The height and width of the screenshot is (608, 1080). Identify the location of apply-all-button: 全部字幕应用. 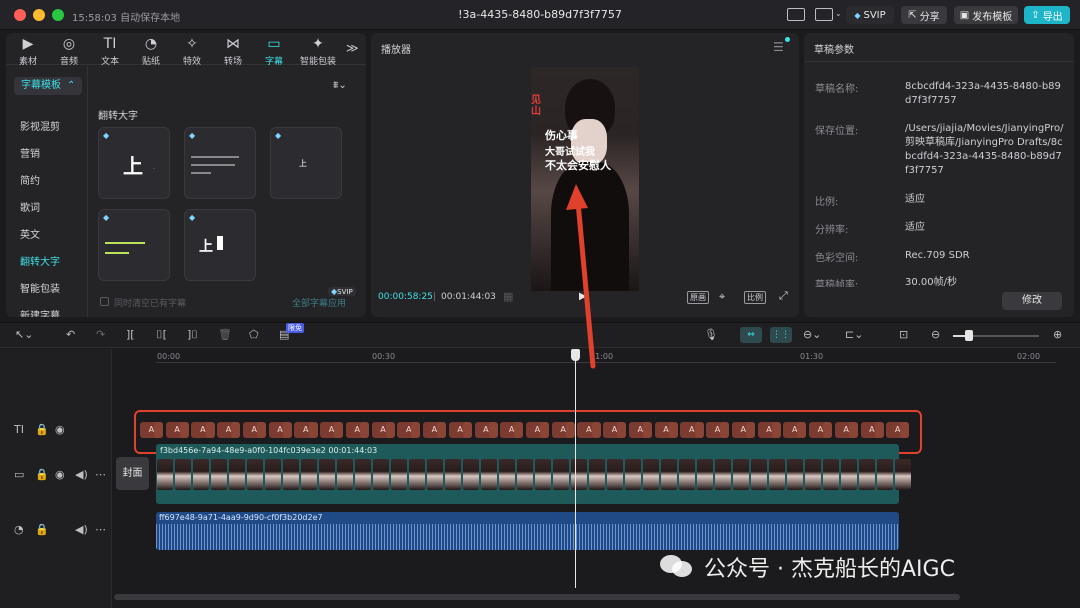
(319, 302).